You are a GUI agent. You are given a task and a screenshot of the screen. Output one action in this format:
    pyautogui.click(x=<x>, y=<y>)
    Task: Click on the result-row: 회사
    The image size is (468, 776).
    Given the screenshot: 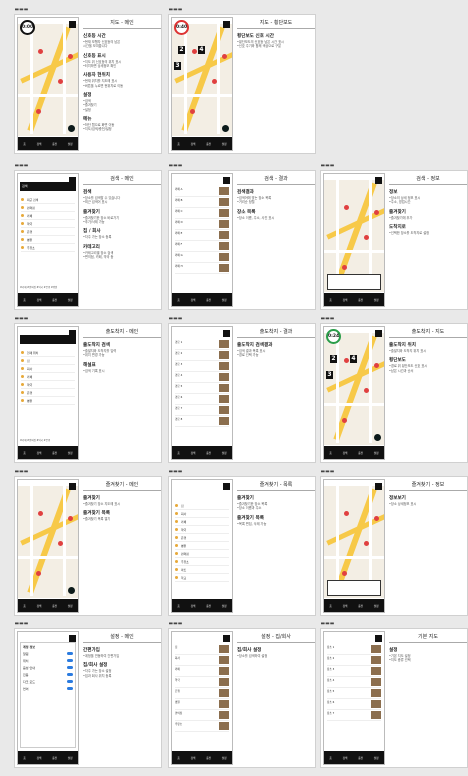 What is the action you would take?
    pyautogui.click(x=202, y=660)
    